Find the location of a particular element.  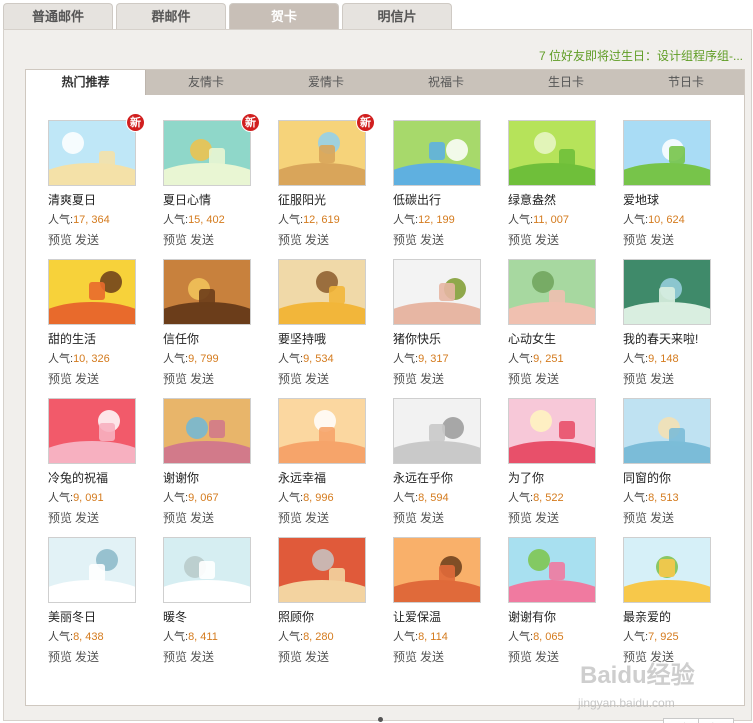

card-title: 冷兔的祝福 is located at coordinates (78, 477).